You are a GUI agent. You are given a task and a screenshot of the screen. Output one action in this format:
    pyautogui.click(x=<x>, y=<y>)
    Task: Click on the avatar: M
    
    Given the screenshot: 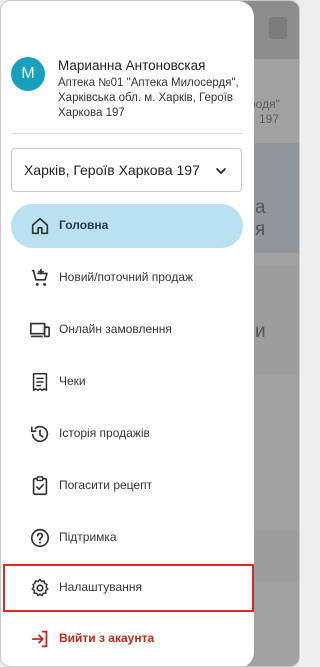 What is the action you would take?
    pyautogui.click(x=28, y=74)
    